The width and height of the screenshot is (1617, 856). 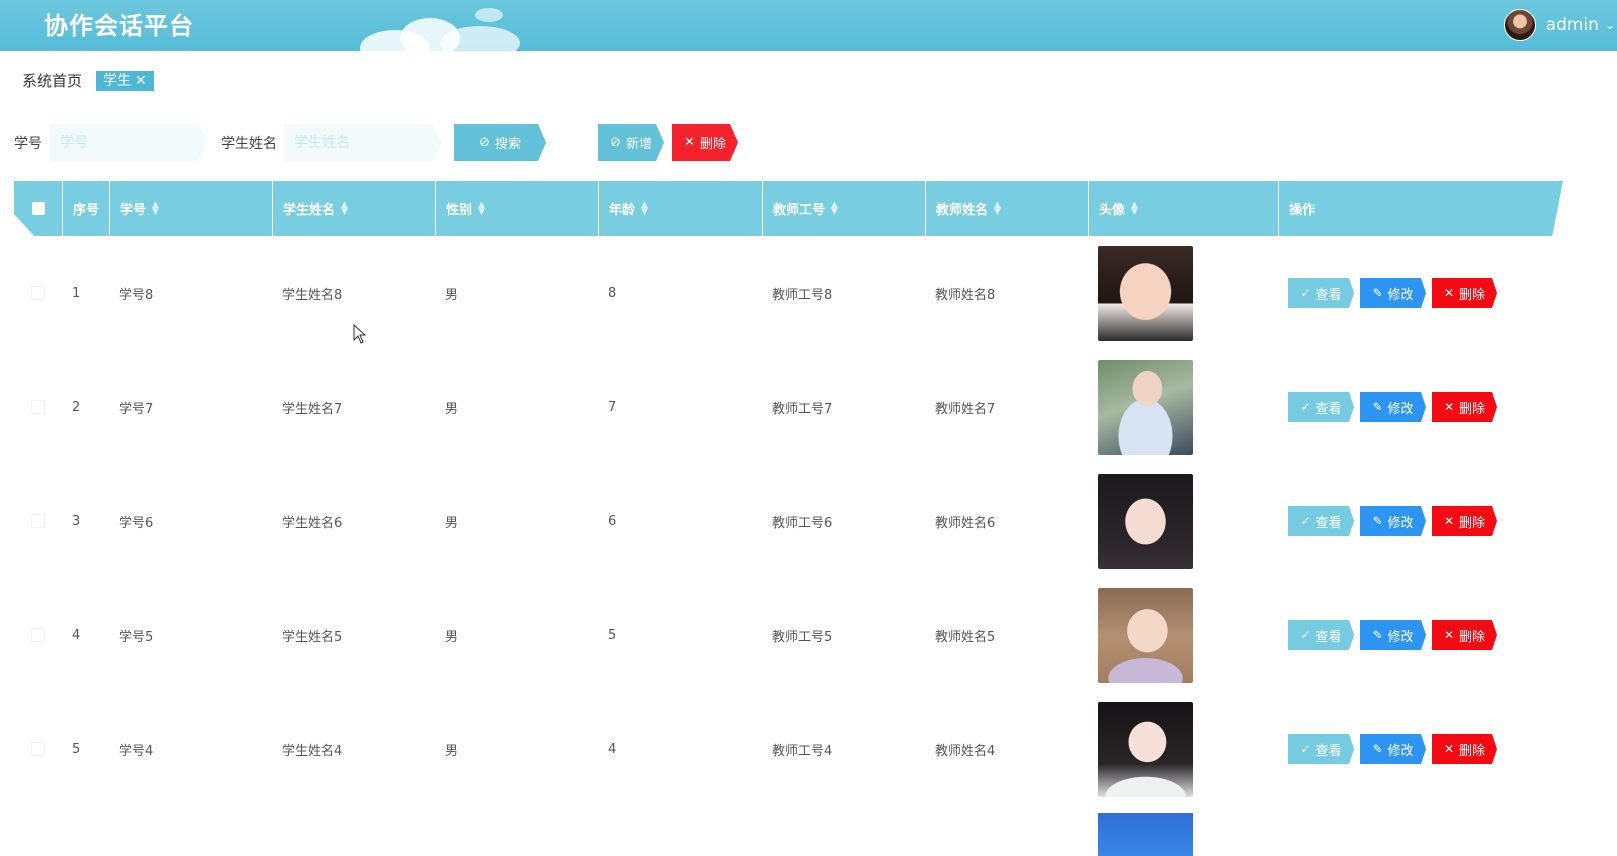 What do you see at coordinates (1305, 749) in the screenshot?
I see `check-icon: ✓` at bounding box center [1305, 749].